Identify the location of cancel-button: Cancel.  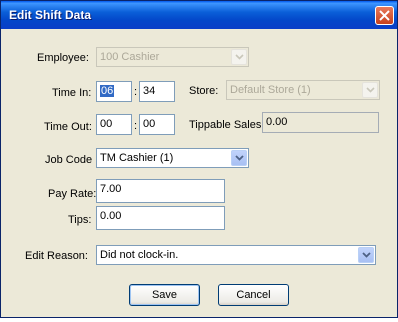
(253, 295).